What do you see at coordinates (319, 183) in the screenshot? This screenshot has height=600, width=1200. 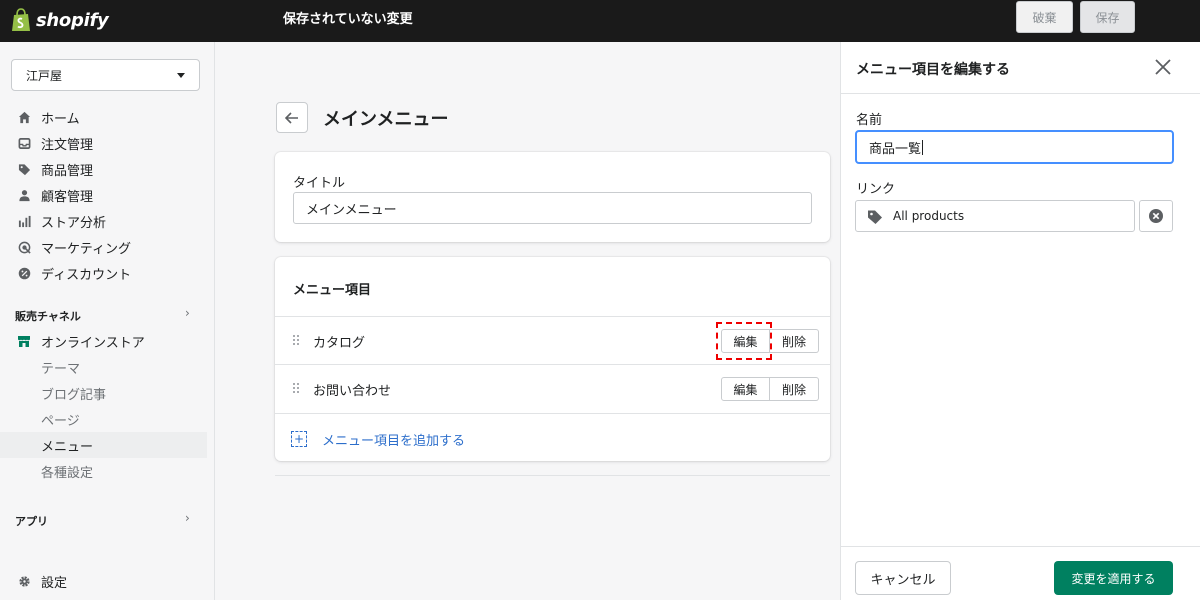 I see `title-field-label: タイトル` at bounding box center [319, 183].